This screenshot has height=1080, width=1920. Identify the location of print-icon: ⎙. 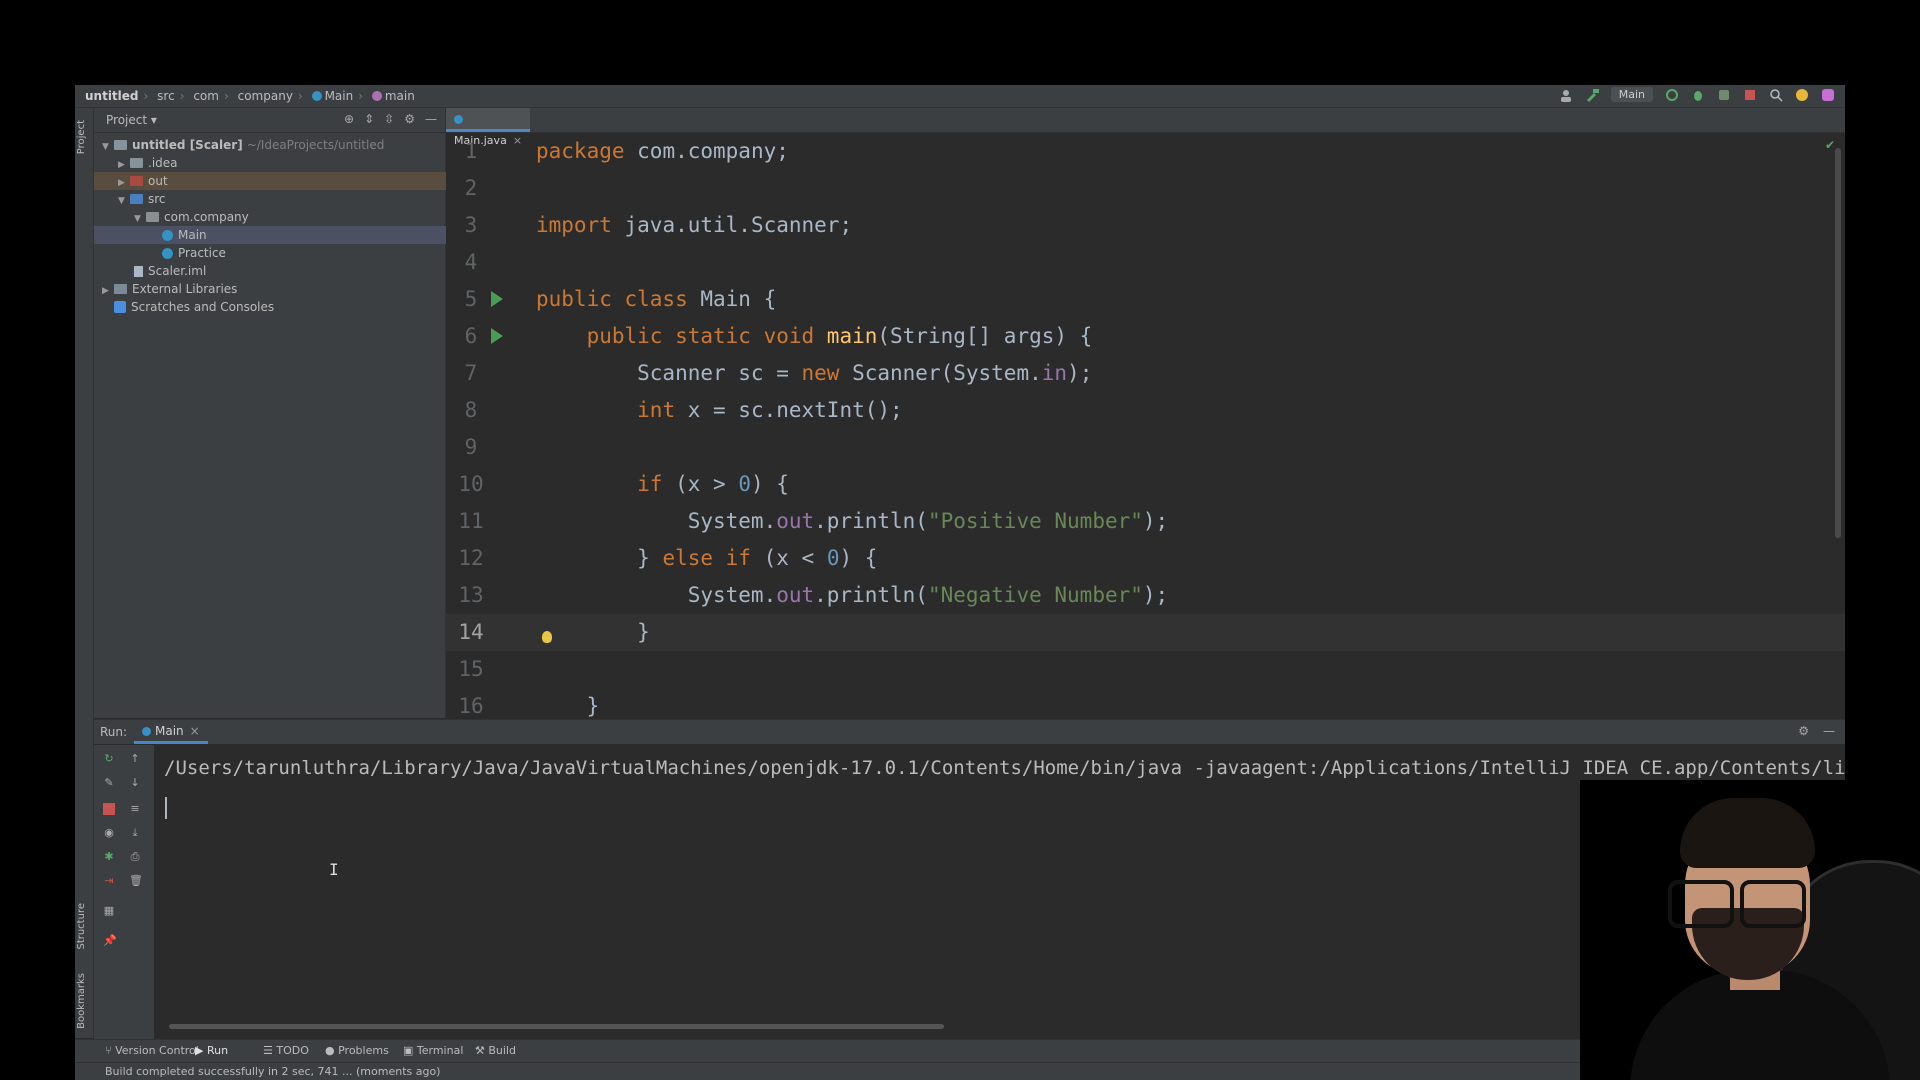
(135, 857).